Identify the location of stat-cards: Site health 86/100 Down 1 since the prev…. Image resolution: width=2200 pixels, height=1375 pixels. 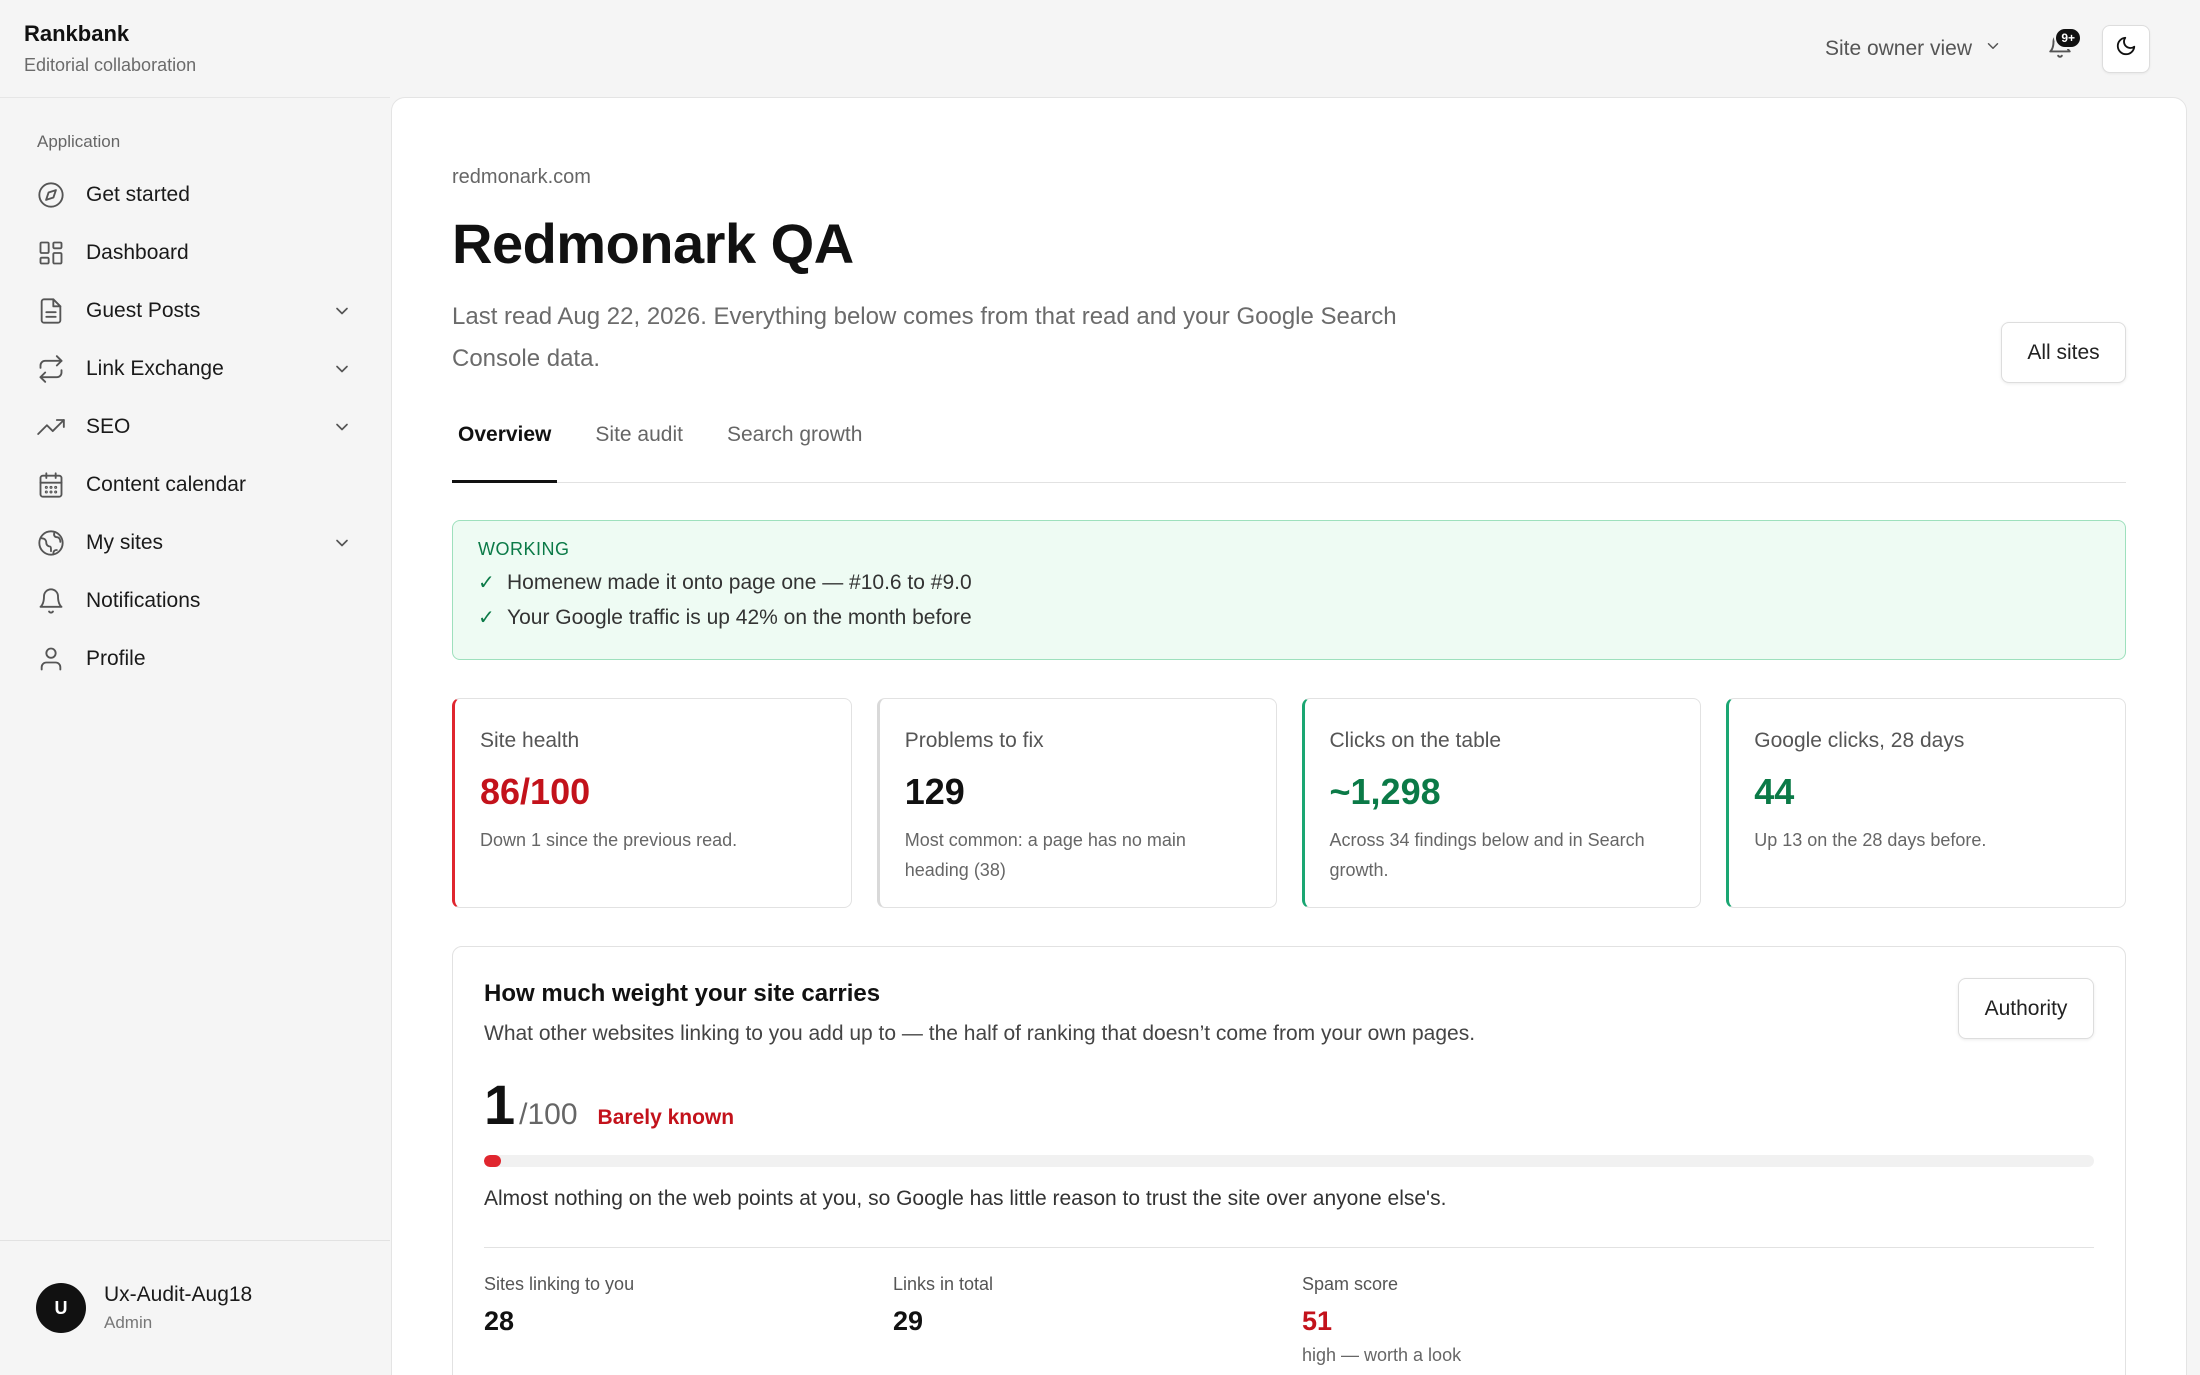
(1289, 803).